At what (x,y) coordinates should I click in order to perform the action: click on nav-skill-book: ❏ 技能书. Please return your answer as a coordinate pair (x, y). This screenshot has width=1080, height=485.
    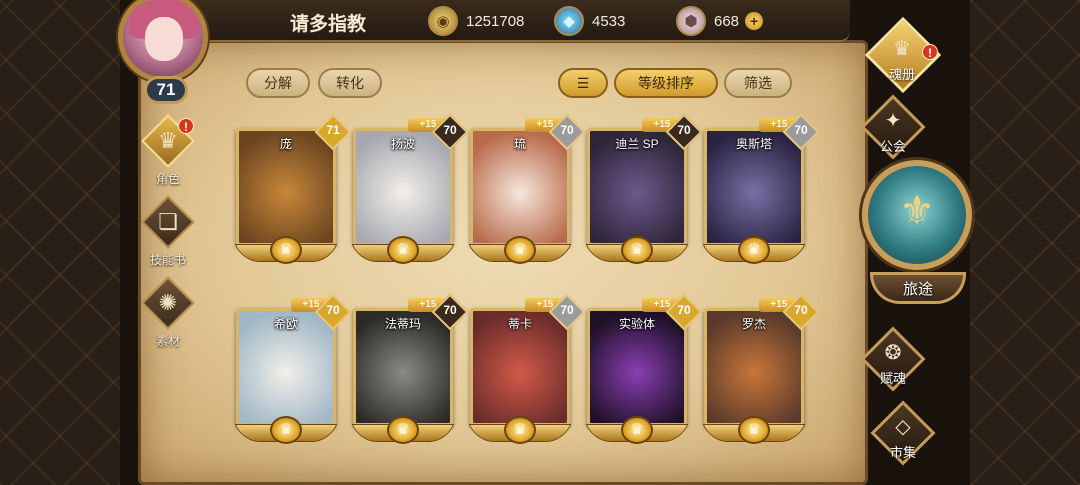
    Looking at the image, I should click on (168, 233).